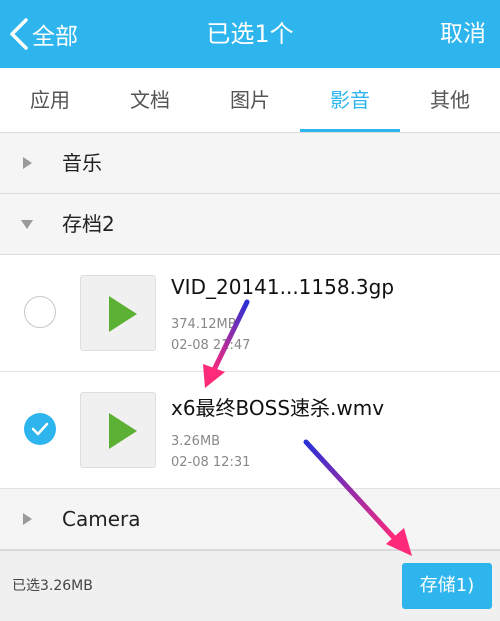 The image size is (500, 621). Describe the element at coordinates (250, 519) in the screenshot. I see `group-camera: Camera` at that location.